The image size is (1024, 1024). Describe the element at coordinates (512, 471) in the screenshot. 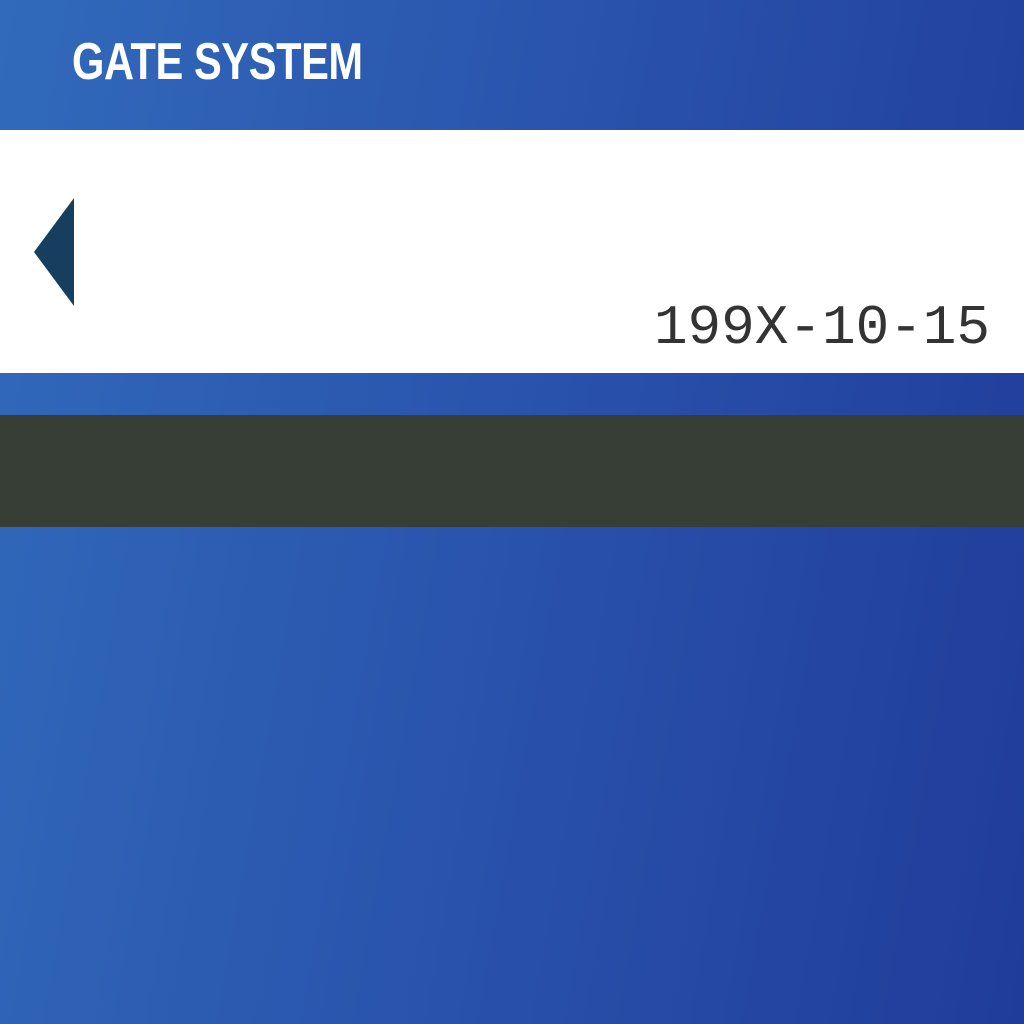

I see `status-bar` at that location.